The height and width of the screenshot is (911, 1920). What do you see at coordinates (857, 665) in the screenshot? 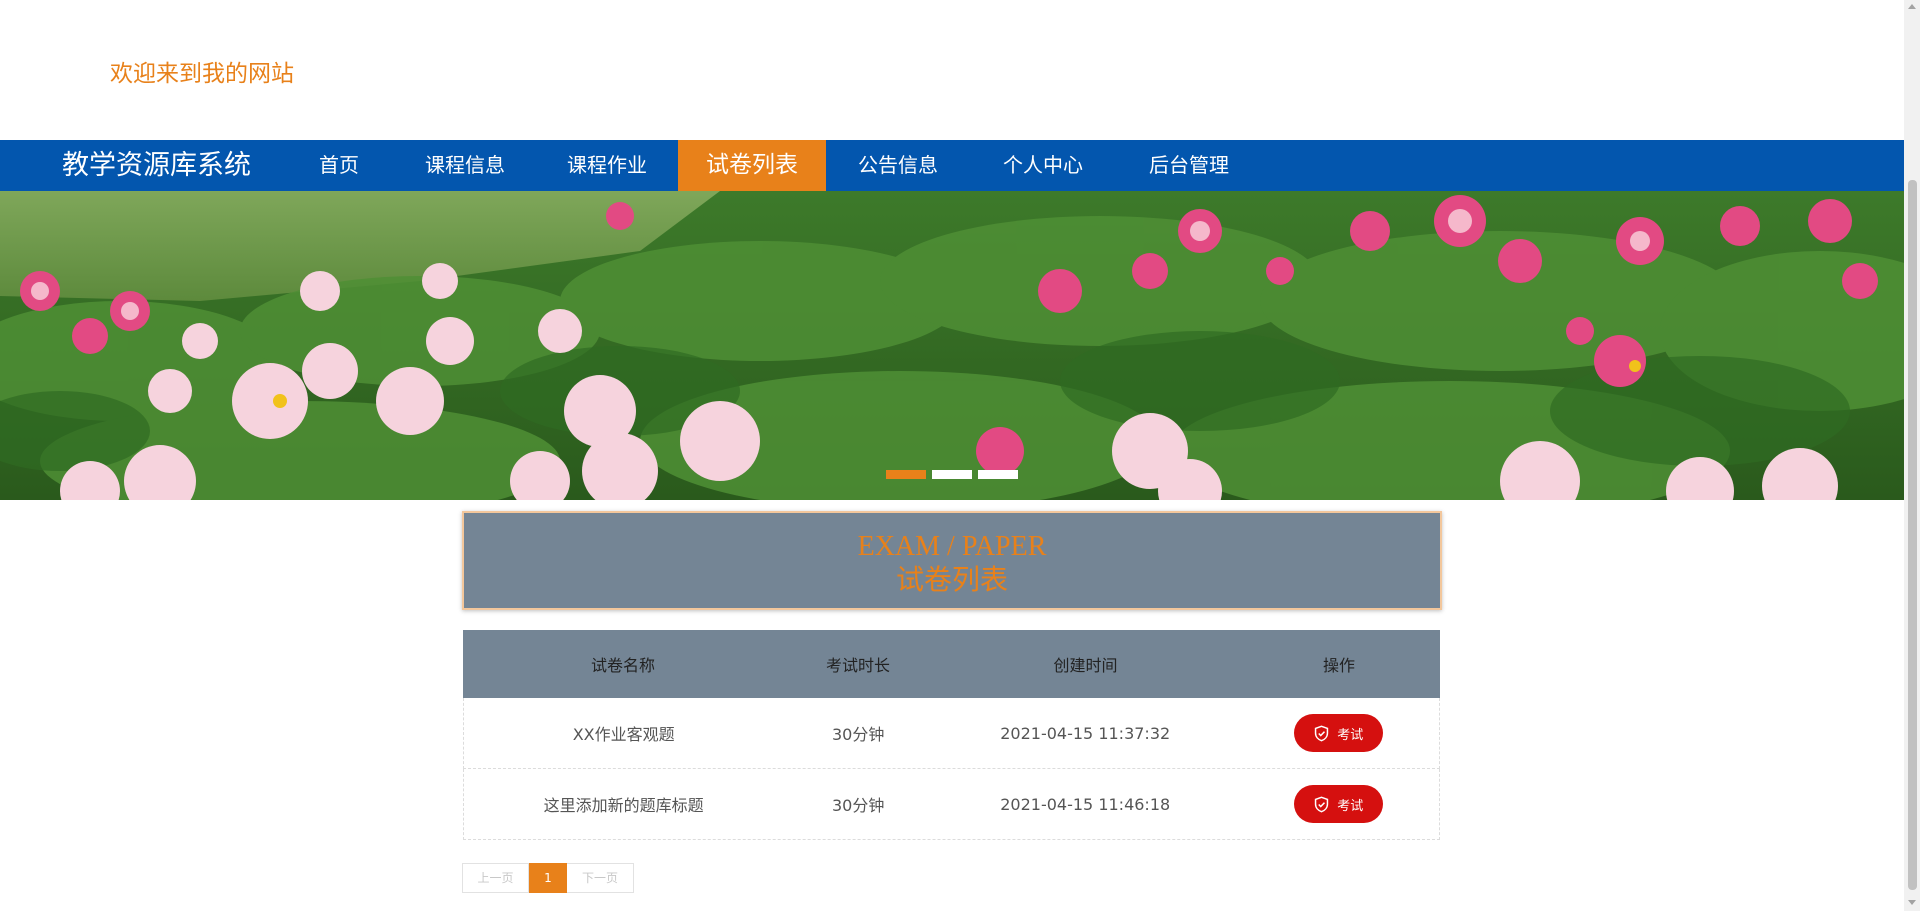
I see `col-header-duration: 考试时长` at bounding box center [857, 665].